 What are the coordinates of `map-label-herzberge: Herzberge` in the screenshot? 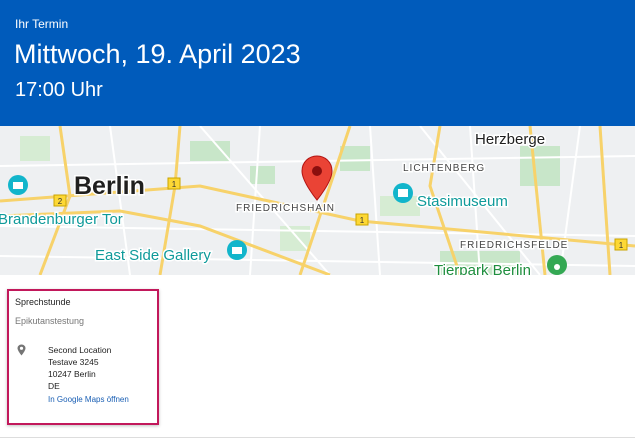 It's located at (510, 139).